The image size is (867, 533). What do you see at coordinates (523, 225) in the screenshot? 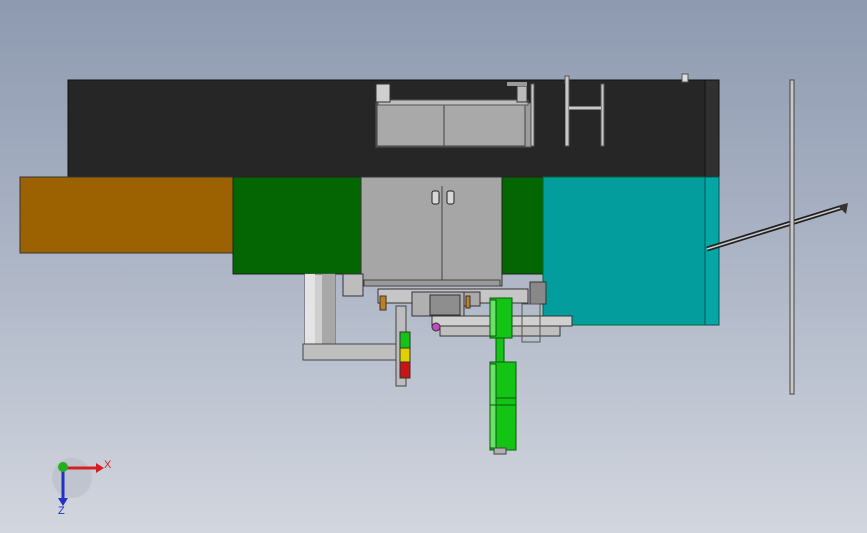
I see `green-panel-right` at bounding box center [523, 225].